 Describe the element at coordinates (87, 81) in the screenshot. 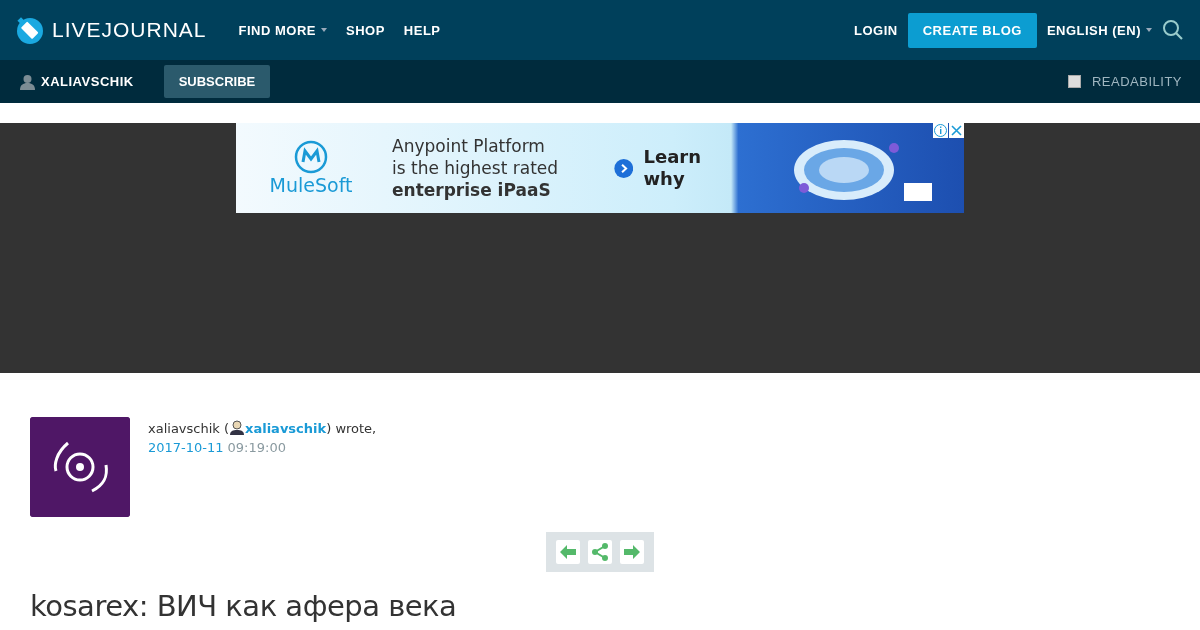

I see `username-link: XALIAVSCHIK` at that location.